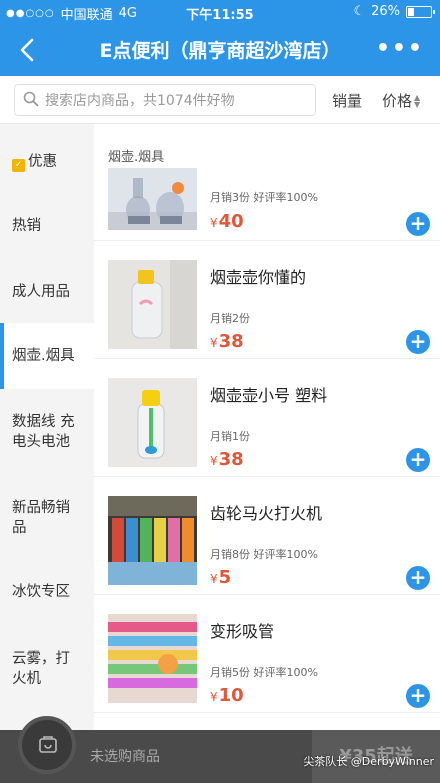 This screenshot has height=783, width=440. I want to click on discount-tag-icon: ✓, so click(18, 165).